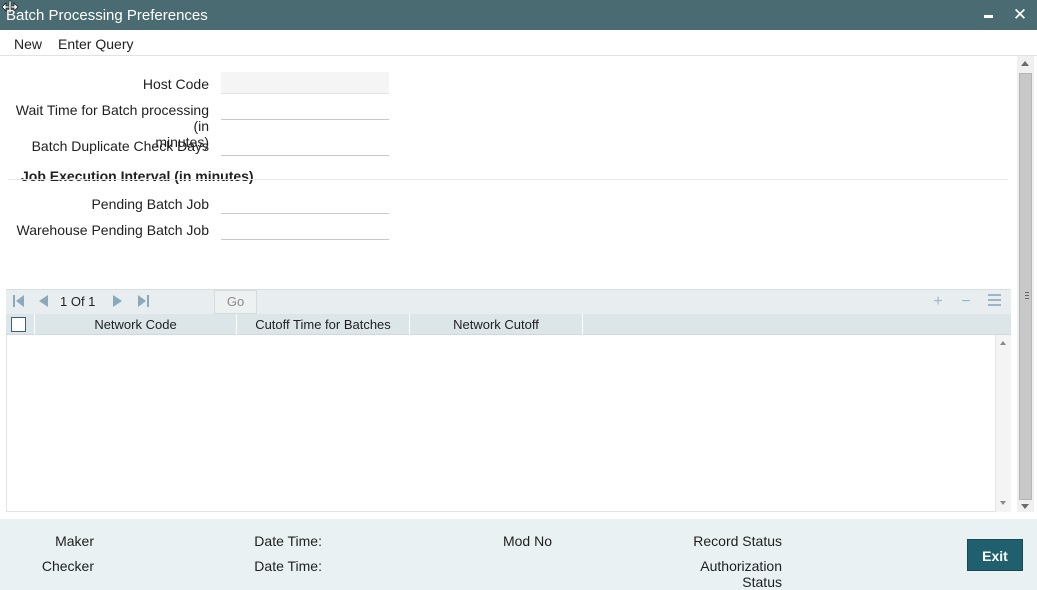 This screenshot has width=1037, height=590. I want to click on maker-date-time-label: Date Time:, so click(288, 541).